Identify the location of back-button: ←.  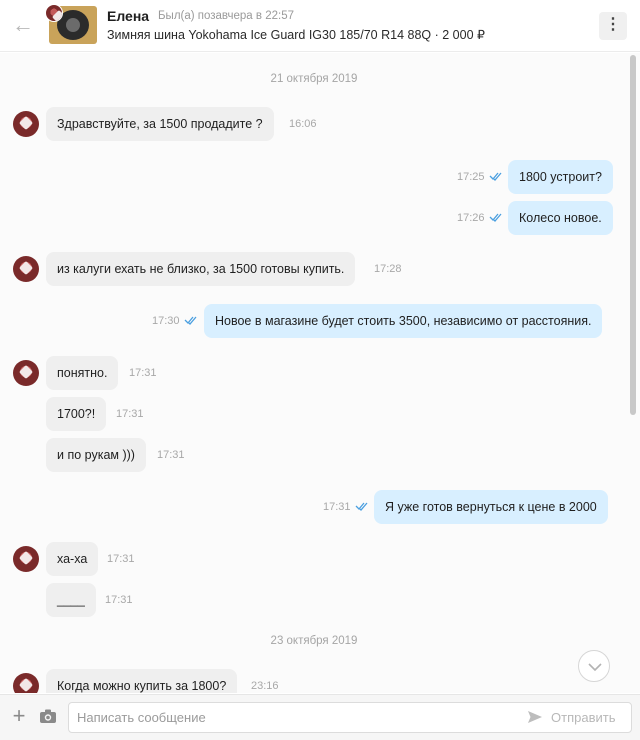
(23, 26).